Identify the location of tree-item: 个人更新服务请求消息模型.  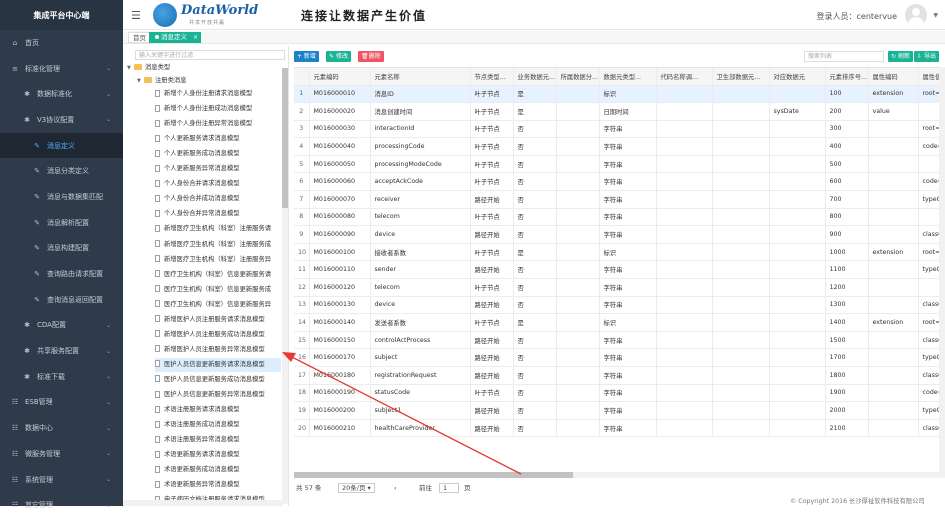
(218, 139).